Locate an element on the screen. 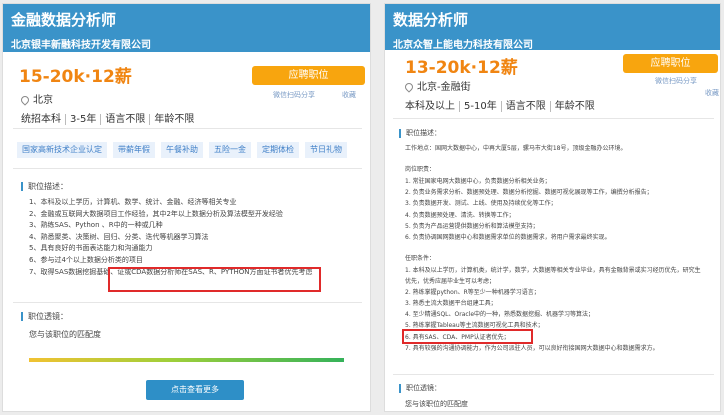 Image resolution: width=724 pixels, height=415 pixels. list-item: 1、本科及以上学历，计算机、数学、统计、金融、经济等相关专业 is located at coordinates (133, 202).